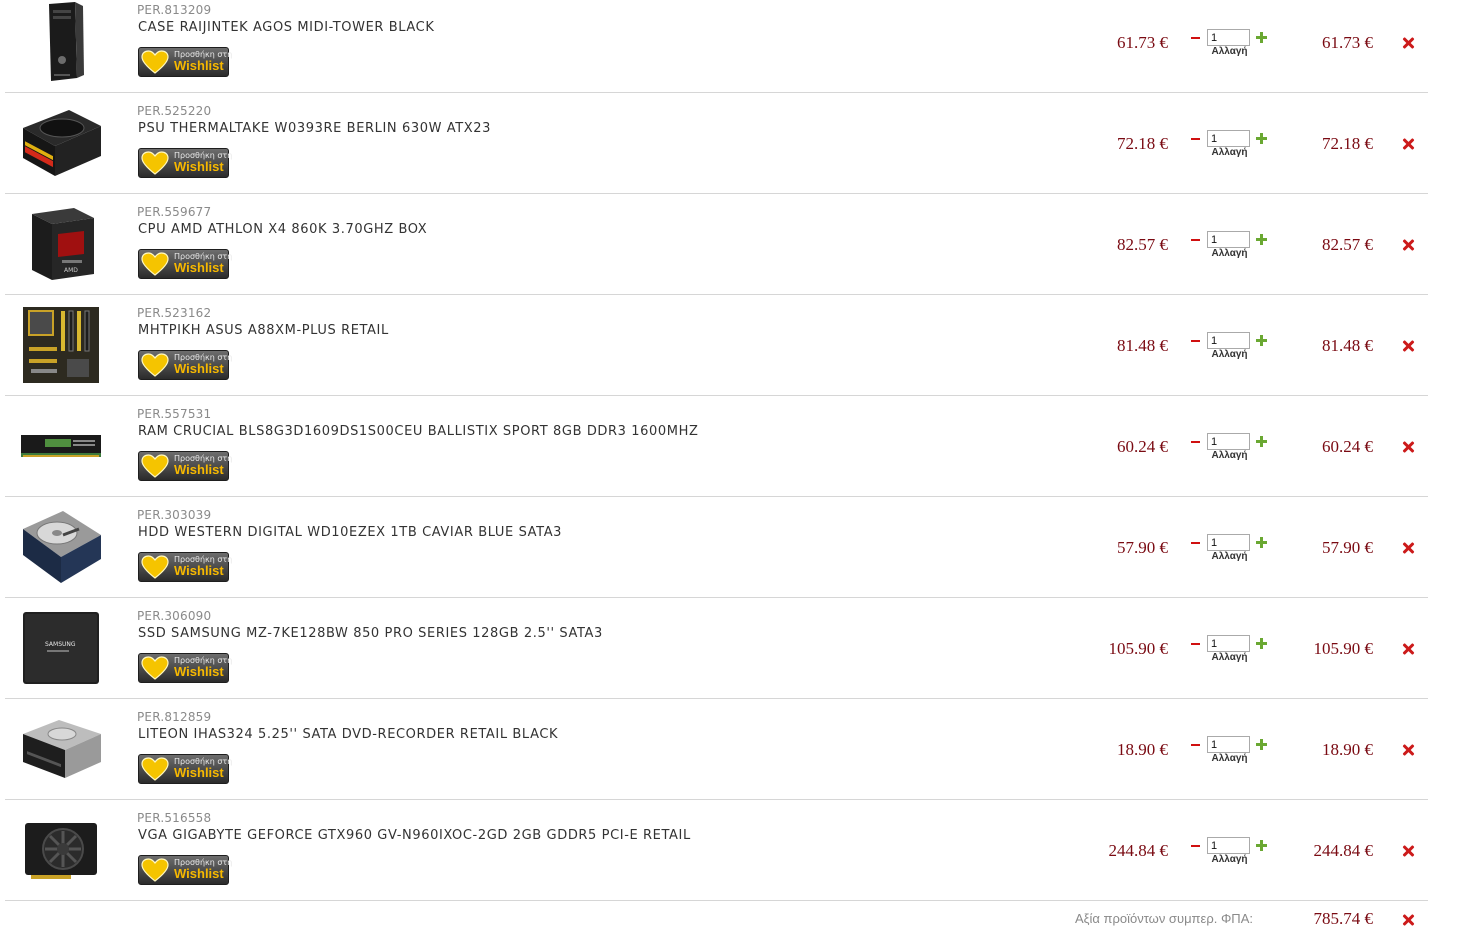 This screenshot has height=932, width=1457. Describe the element at coordinates (282, 229) in the screenshot. I see `product-name: CPU AMD ATHLON X4 860K 3.70GHZ BOX` at that location.